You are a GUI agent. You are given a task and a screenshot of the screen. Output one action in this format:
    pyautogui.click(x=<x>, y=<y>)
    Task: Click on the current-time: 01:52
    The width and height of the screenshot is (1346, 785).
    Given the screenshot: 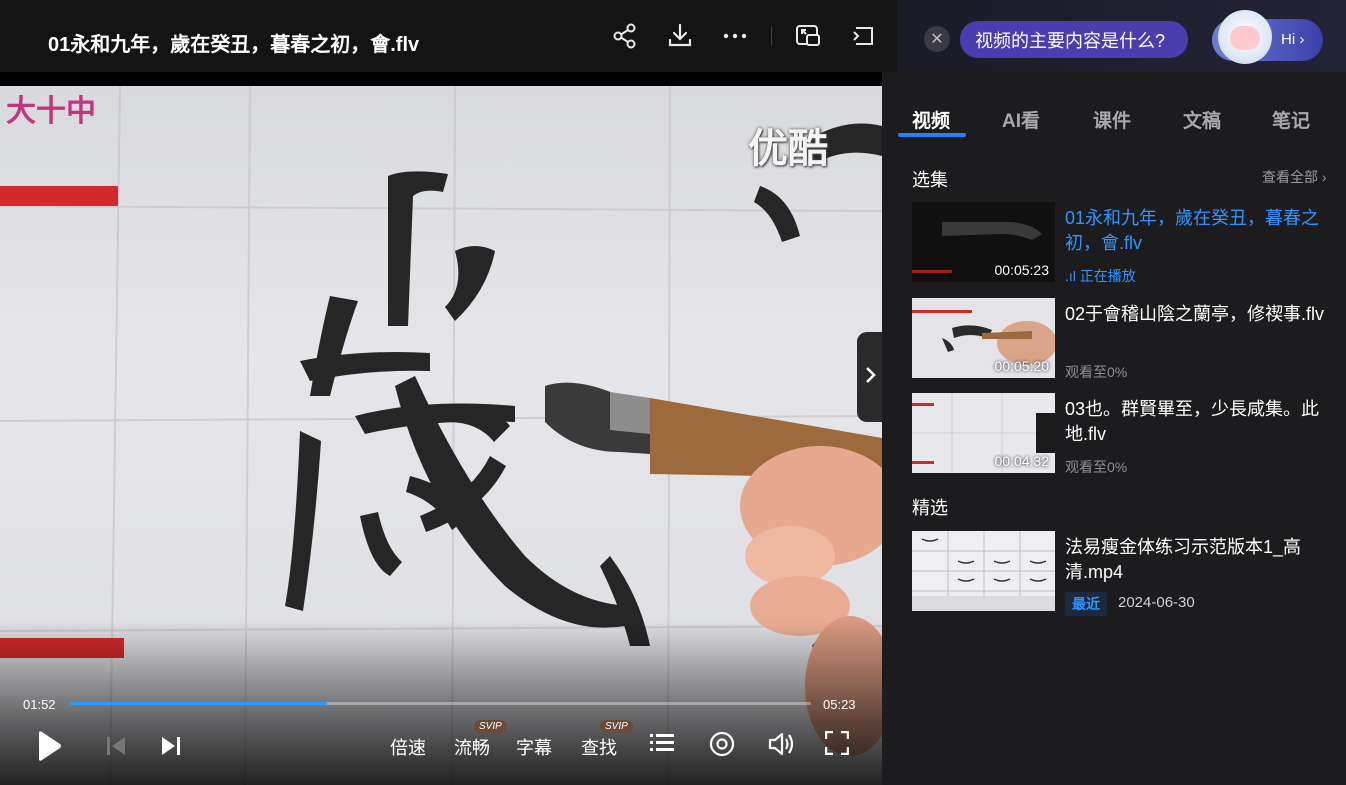 What is the action you would take?
    pyautogui.click(x=39, y=704)
    